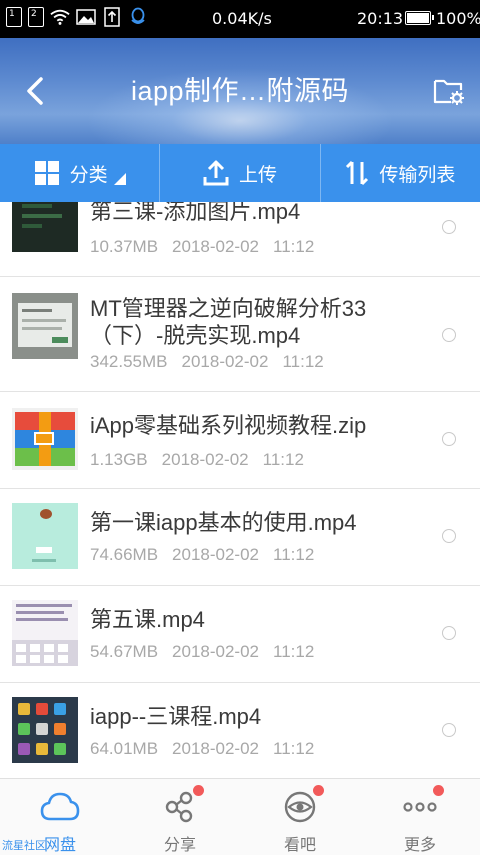 The height and width of the screenshot is (855, 480). Describe the element at coordinates (86, 17) in the screenshot. I see `image-icon` at that location.